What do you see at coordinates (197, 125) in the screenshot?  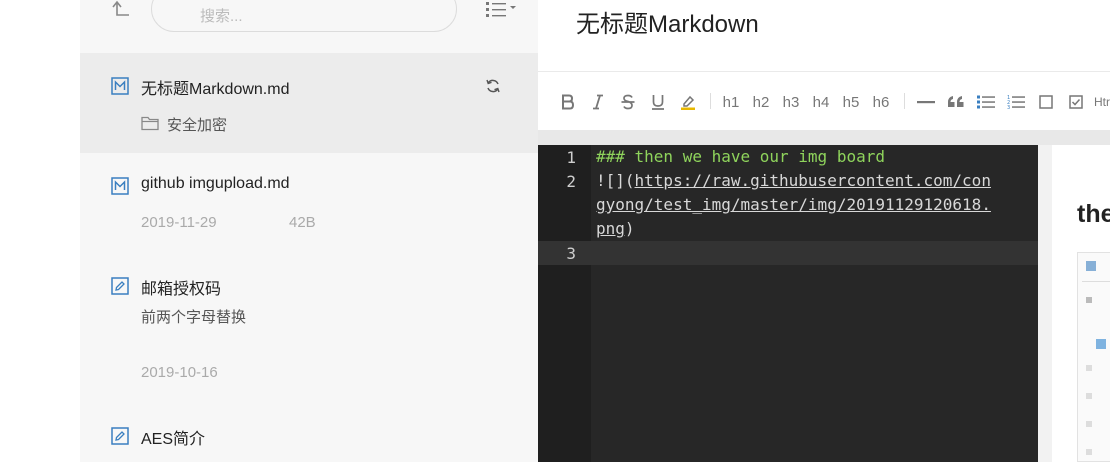 I see `note-folder-label: 安全加密` at bounding box center [197, 125].